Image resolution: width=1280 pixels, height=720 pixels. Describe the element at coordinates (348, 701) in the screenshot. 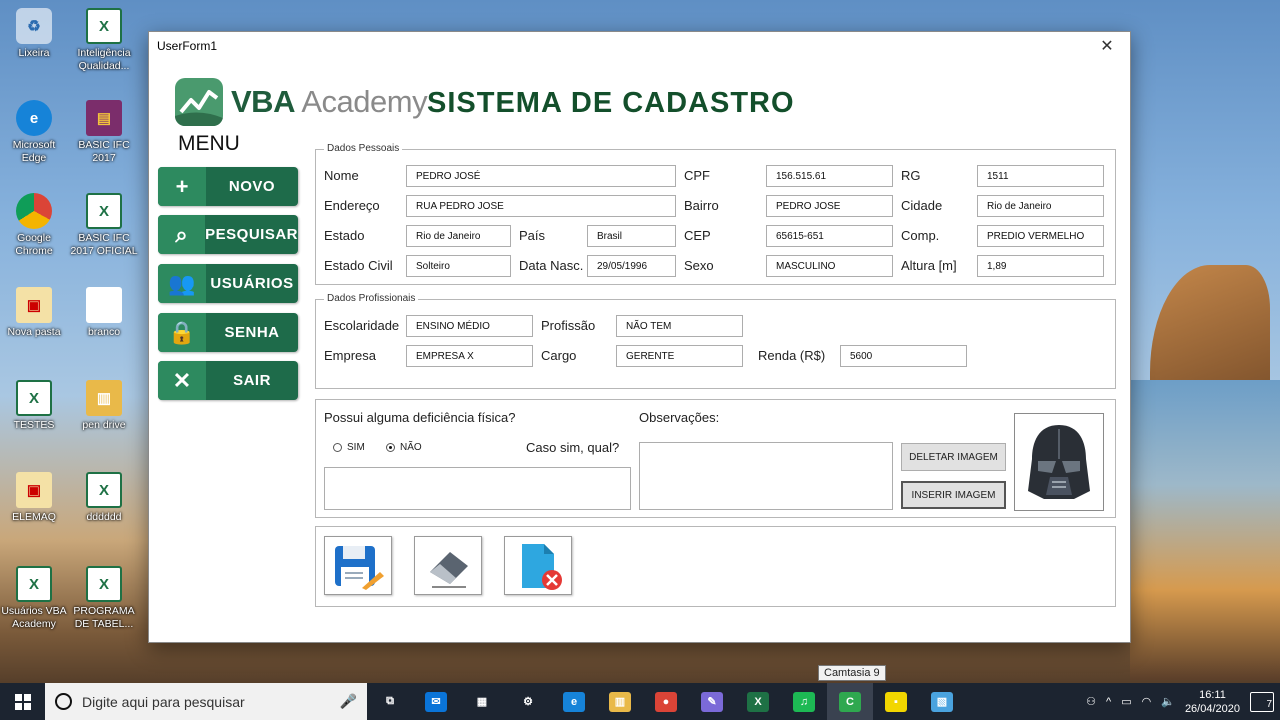

I see `microphone-icon: 🎤` at that location.